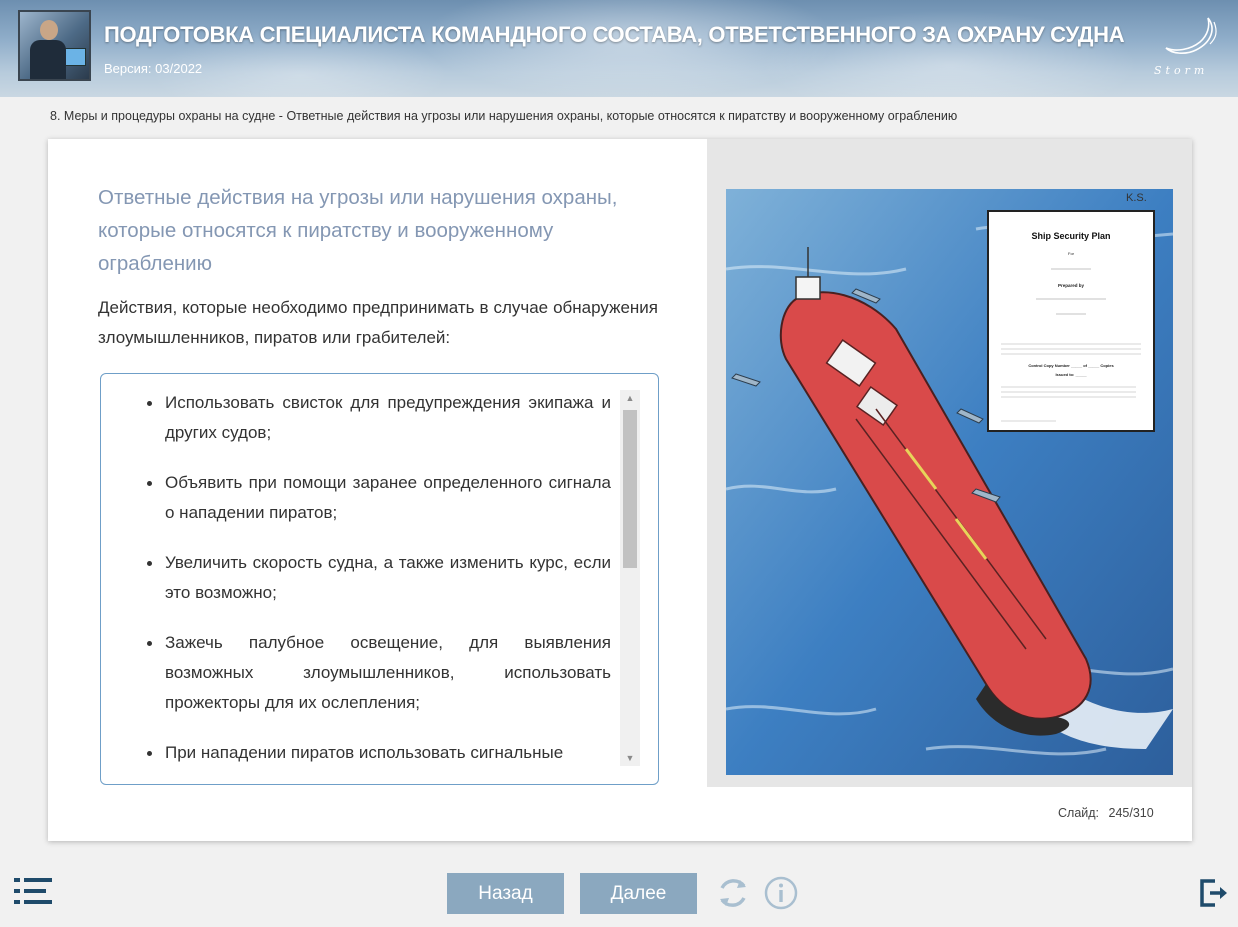  I want to click on scroll-up-icon: ▲, so click(630, 398).